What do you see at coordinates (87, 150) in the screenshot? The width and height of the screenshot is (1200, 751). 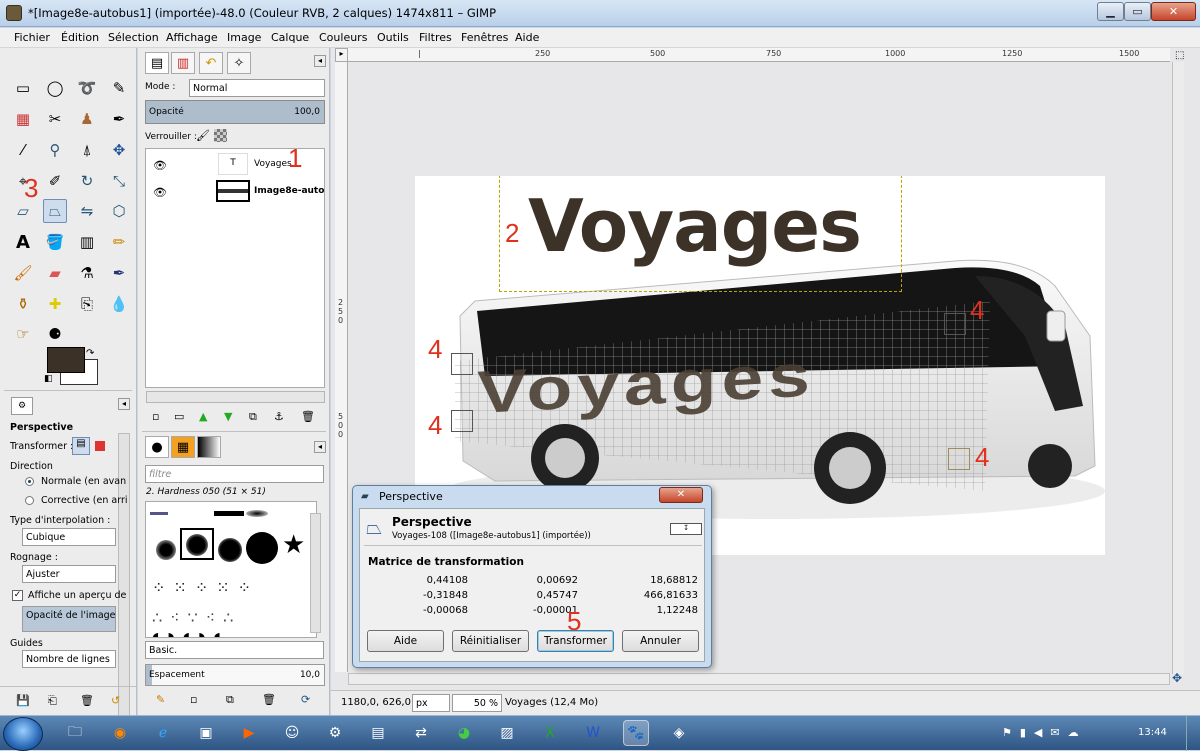 I see `measure-icon: ⍋` at bounding box center [87, 150].